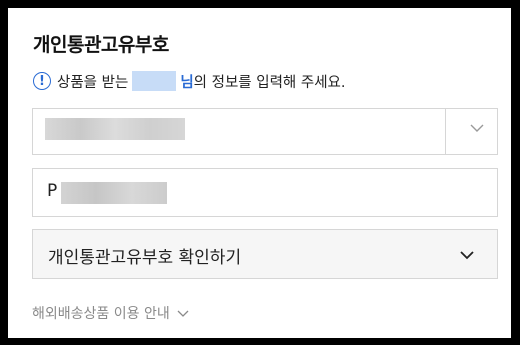 The width and height of the screenshot is (520, 345). What do you see at coordinates (42, 81) in the screenshot?
I see `info-icon: !` at bounding box center [42, 81].